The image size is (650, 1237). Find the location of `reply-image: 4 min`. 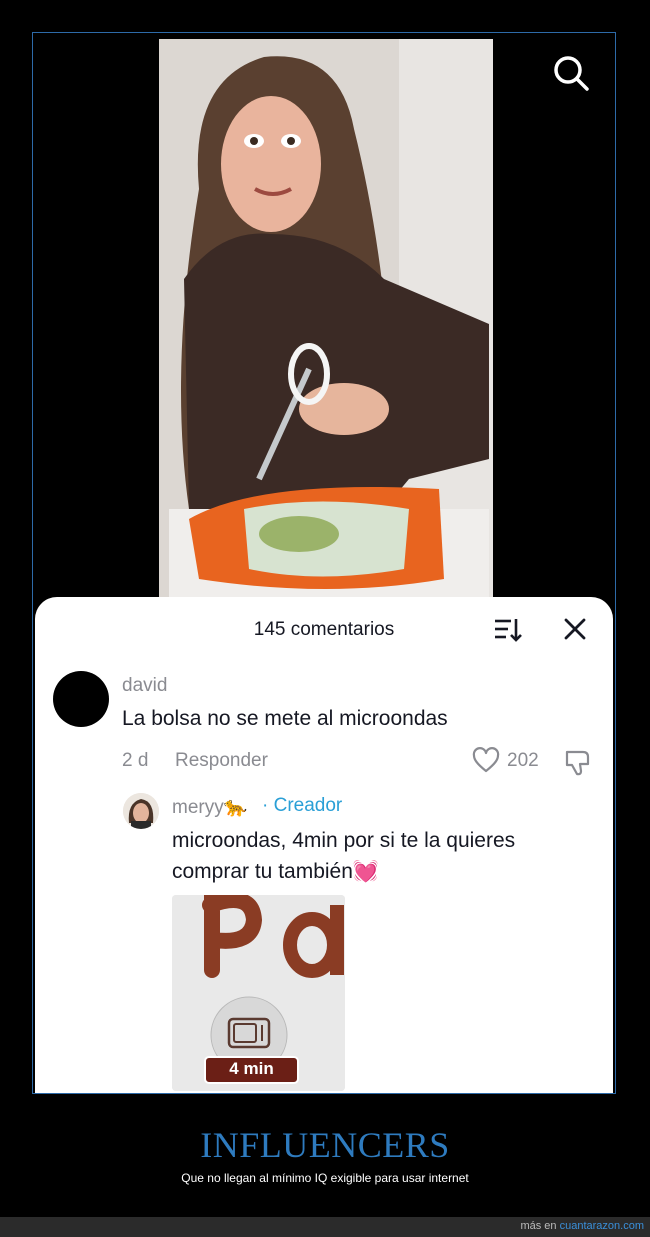

reply-image: 4 min is located at coordinates (258, 993).